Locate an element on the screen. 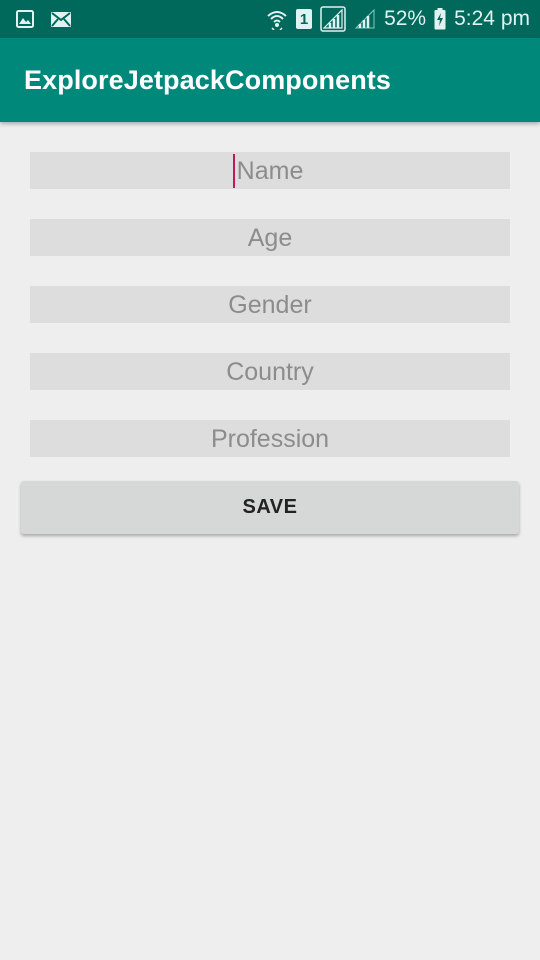 The width and height of the screenshot is (540, 960). app-bar: ExploreJetpackComponents is located at coordinates (270, 80).